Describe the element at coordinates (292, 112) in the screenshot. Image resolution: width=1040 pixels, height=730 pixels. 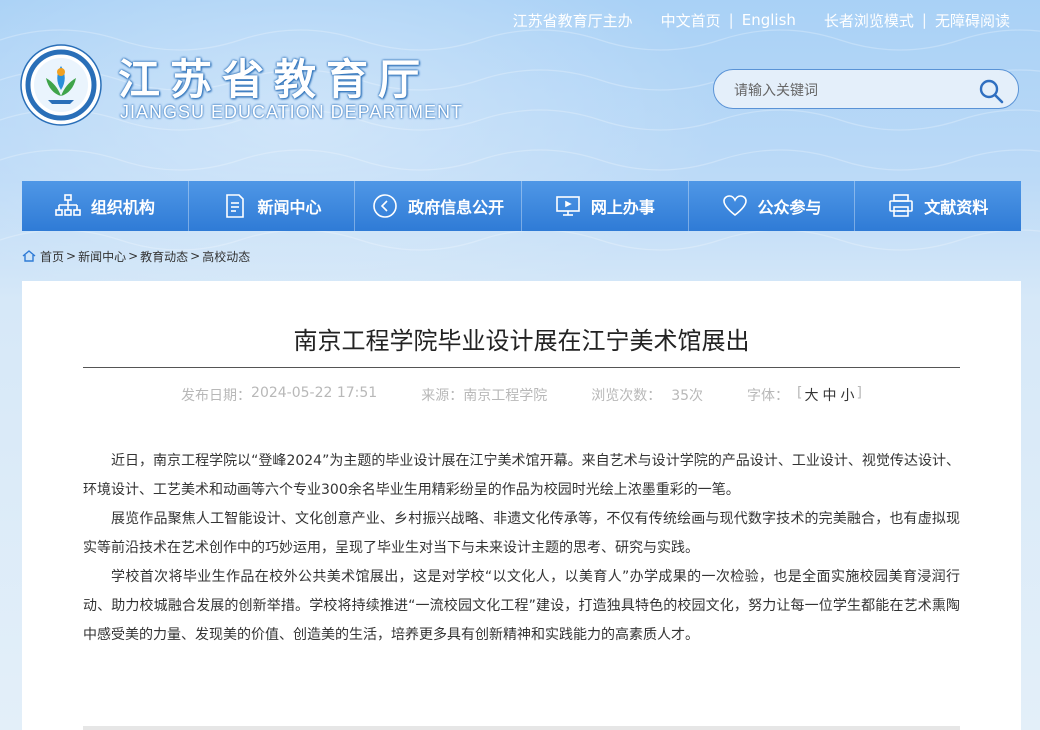
I see `site-subtitle: JIANGSU EDUCATION DEPARTMENT` at that location.